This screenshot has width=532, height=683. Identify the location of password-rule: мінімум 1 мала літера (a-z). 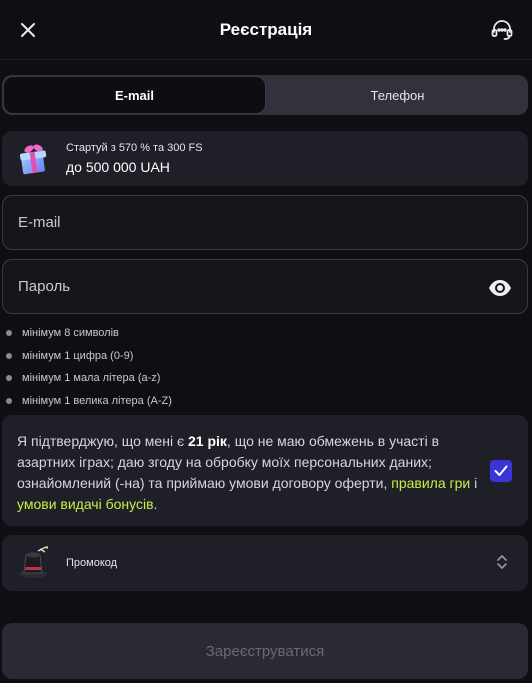
(89, 378).